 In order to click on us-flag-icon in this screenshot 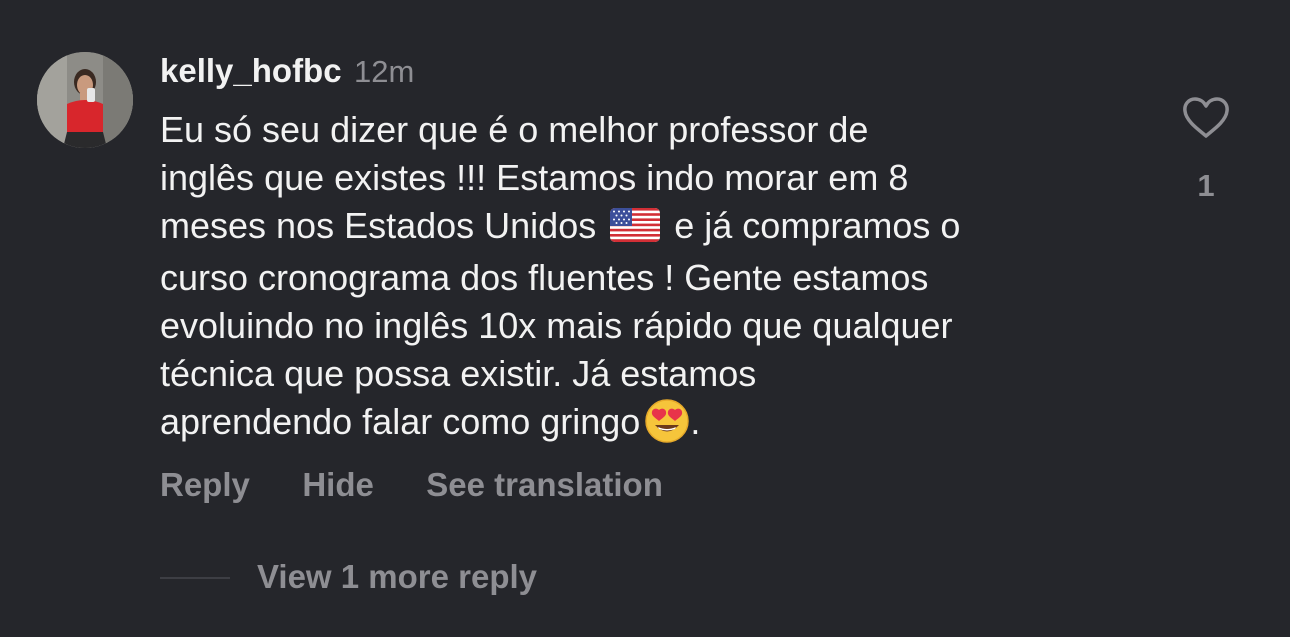, I will do `click(635, 230)`.